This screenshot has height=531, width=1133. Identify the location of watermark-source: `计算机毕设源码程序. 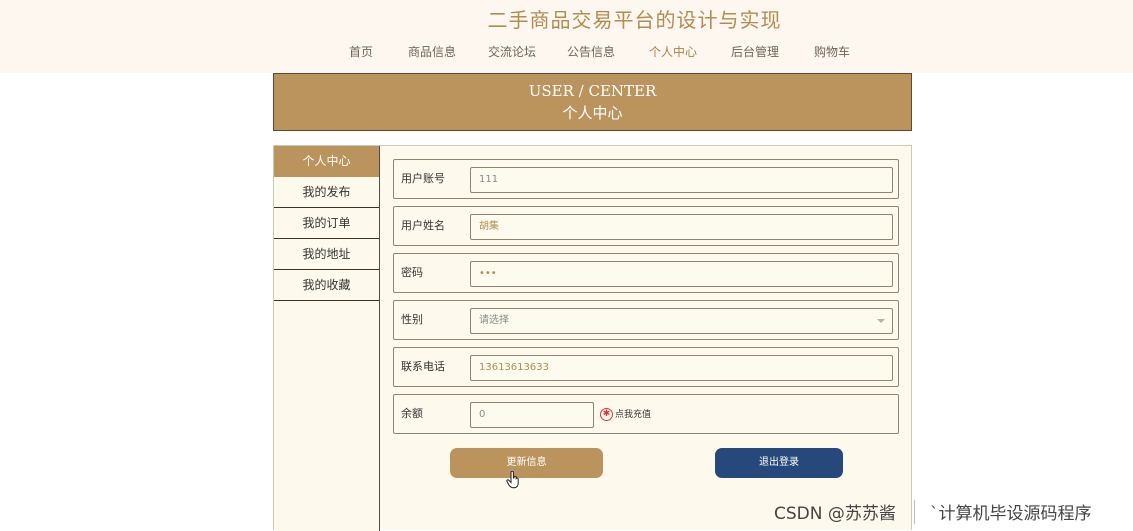
(1011, 514).